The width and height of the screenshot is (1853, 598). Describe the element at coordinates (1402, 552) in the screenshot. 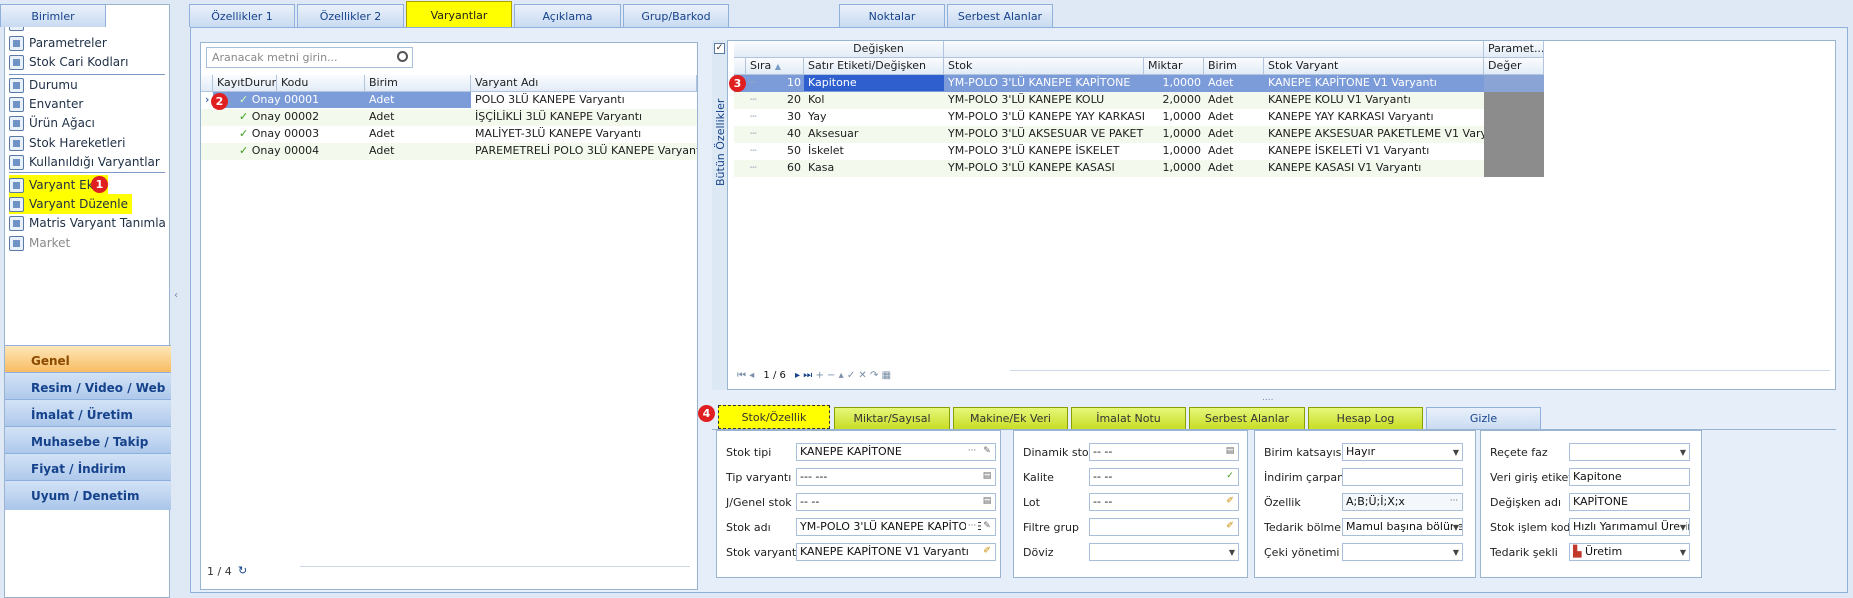

I see `ceki-yonetimi-select: ▼` at that location.